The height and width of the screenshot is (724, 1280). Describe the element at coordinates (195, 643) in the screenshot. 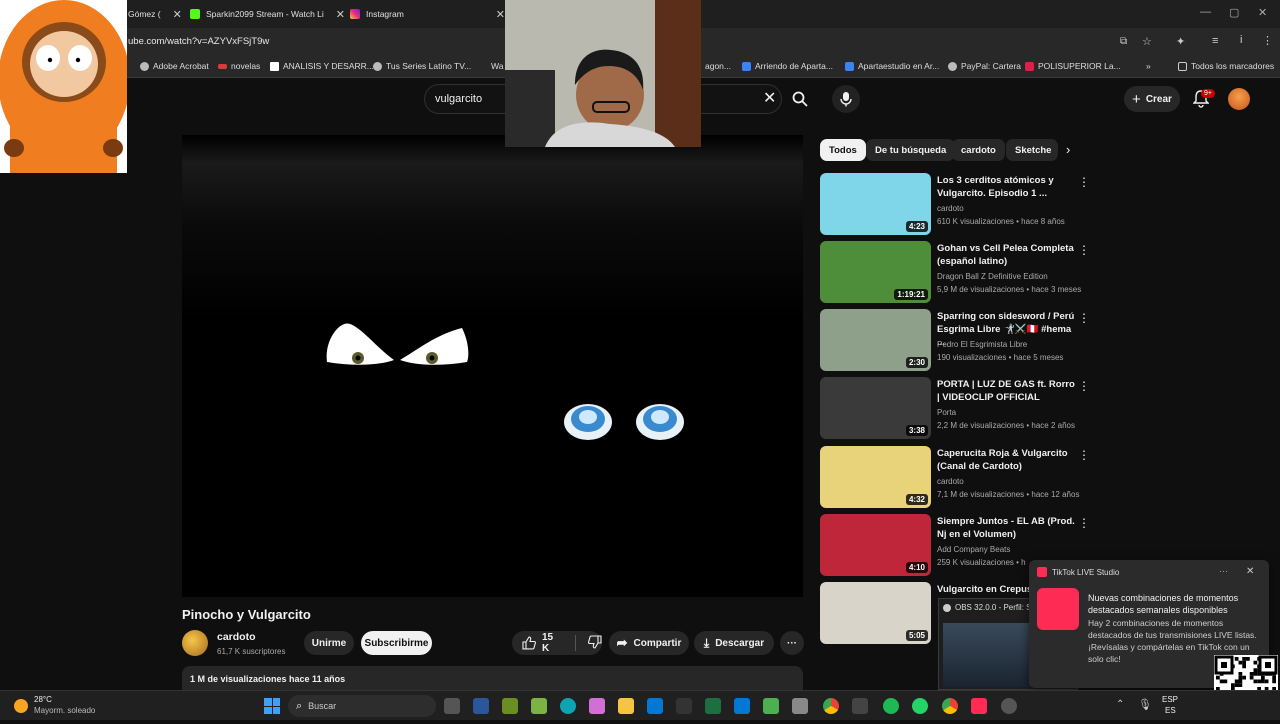

I see `channel-avatar` at that location.